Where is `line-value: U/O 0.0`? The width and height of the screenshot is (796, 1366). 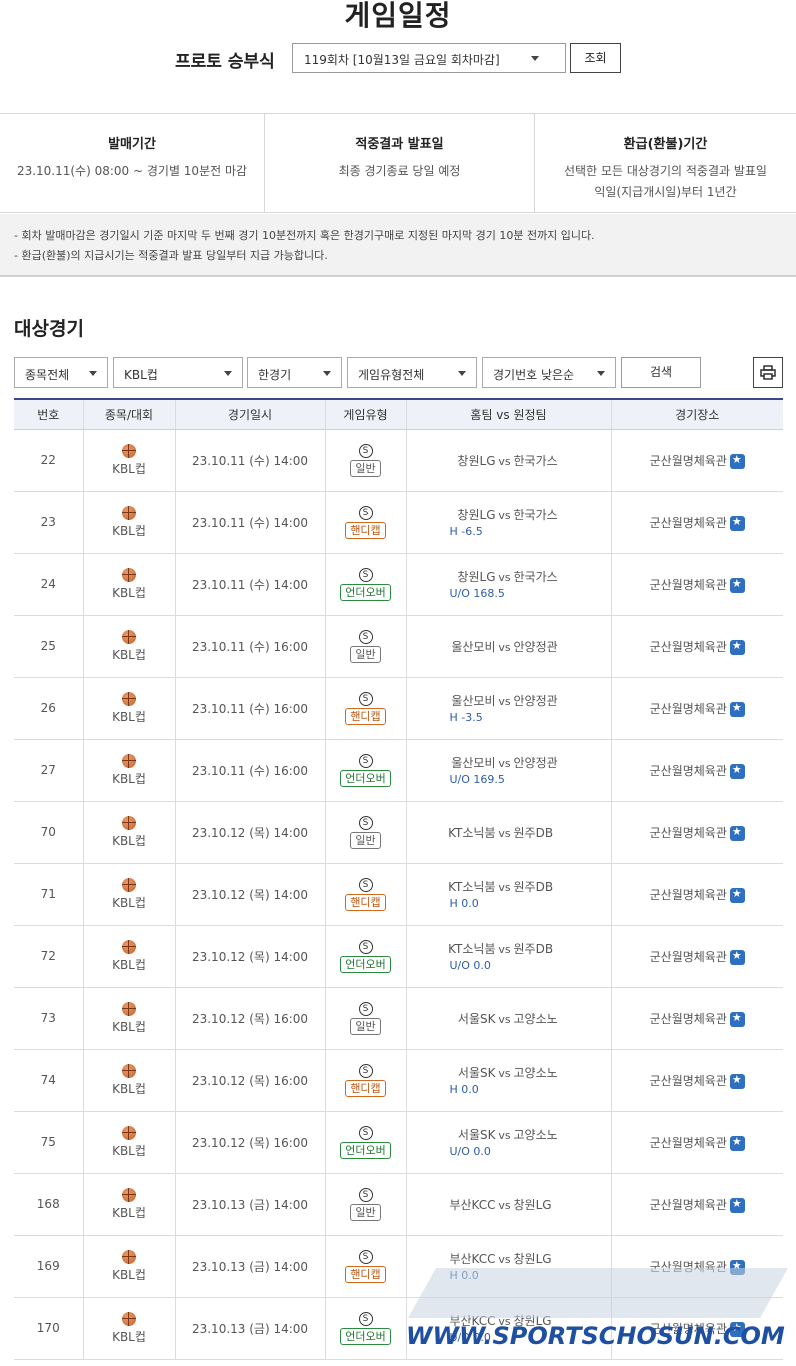 line-value: U/O 0.0 is located at coordinates (470, 965).